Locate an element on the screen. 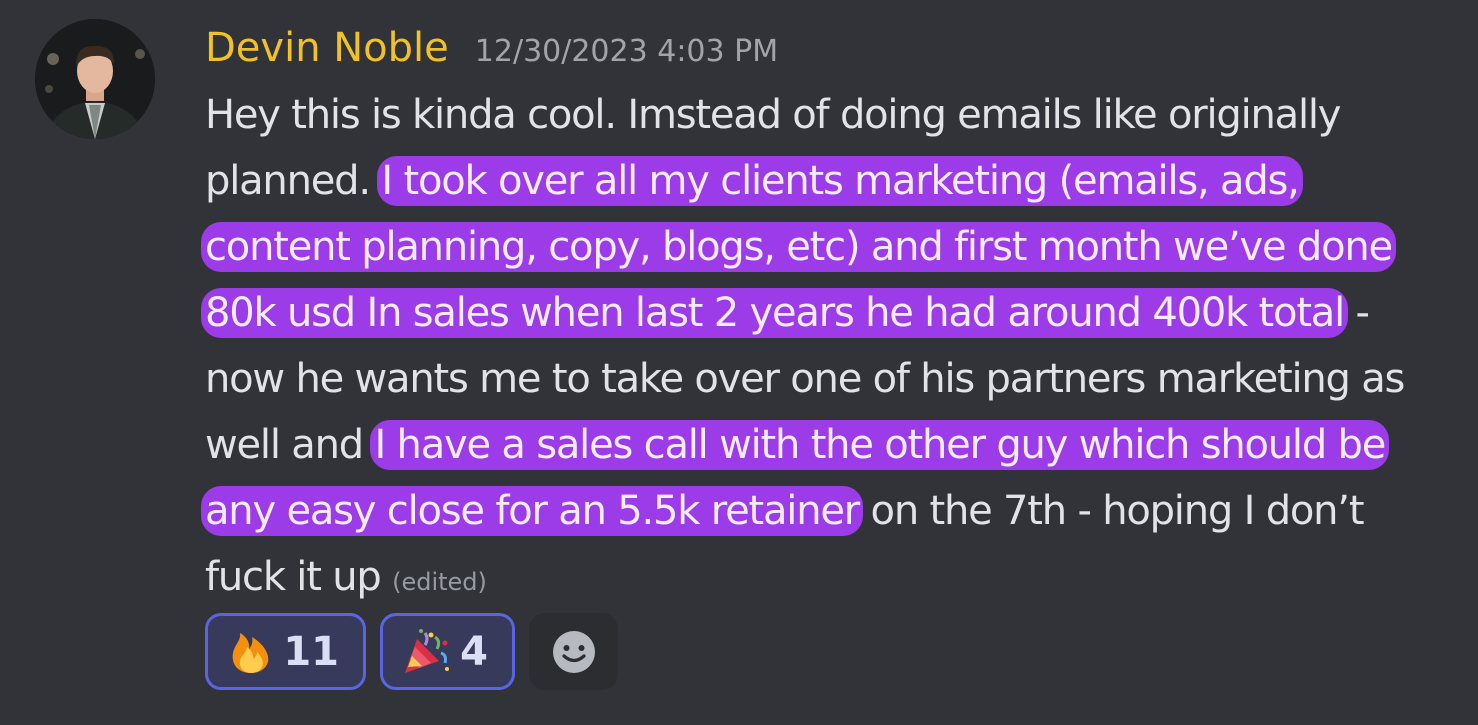 The image size is (1478, 725). message-header: Devin Noble 12/30/2023 4:03 PM is located at coordinates (491, 48).